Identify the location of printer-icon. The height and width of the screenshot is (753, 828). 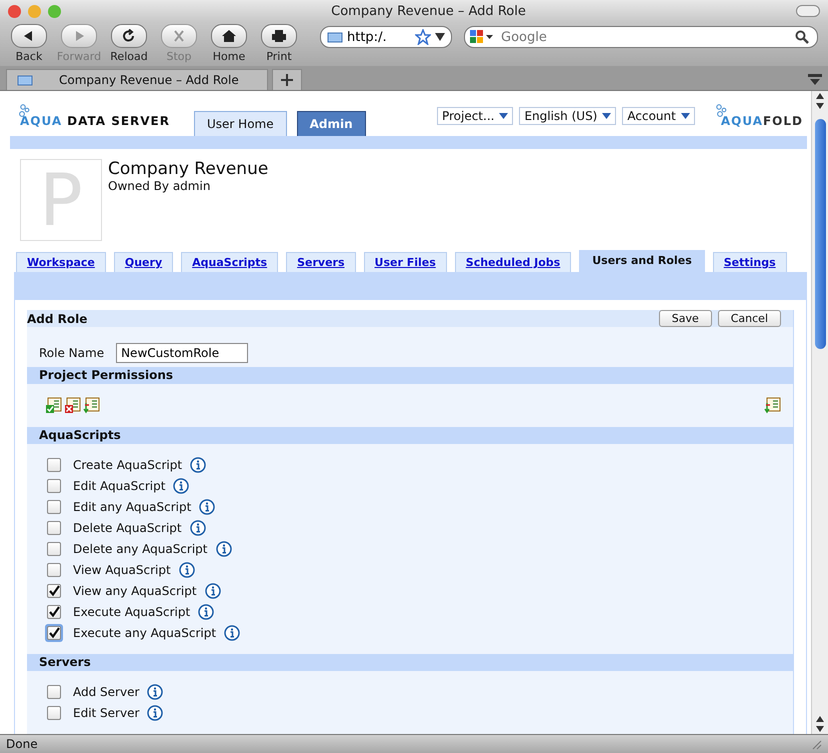
(279, 36).